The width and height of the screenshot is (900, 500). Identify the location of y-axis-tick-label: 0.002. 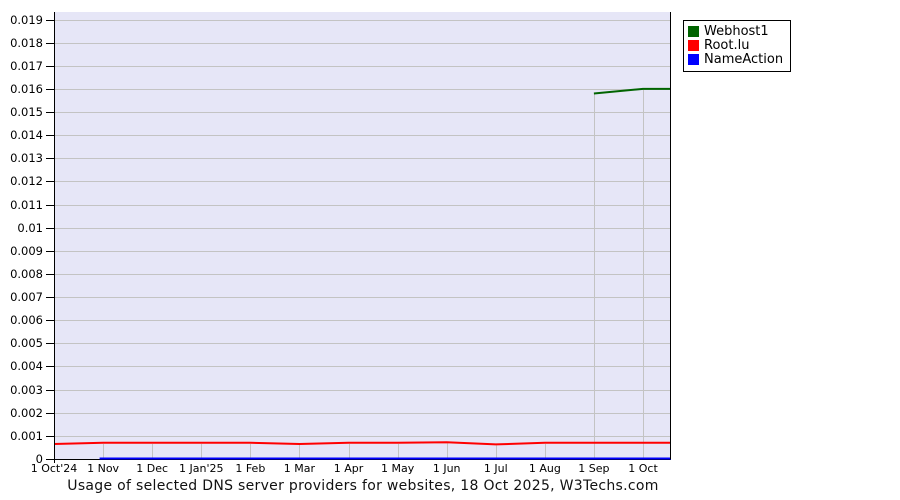
(26, 412).